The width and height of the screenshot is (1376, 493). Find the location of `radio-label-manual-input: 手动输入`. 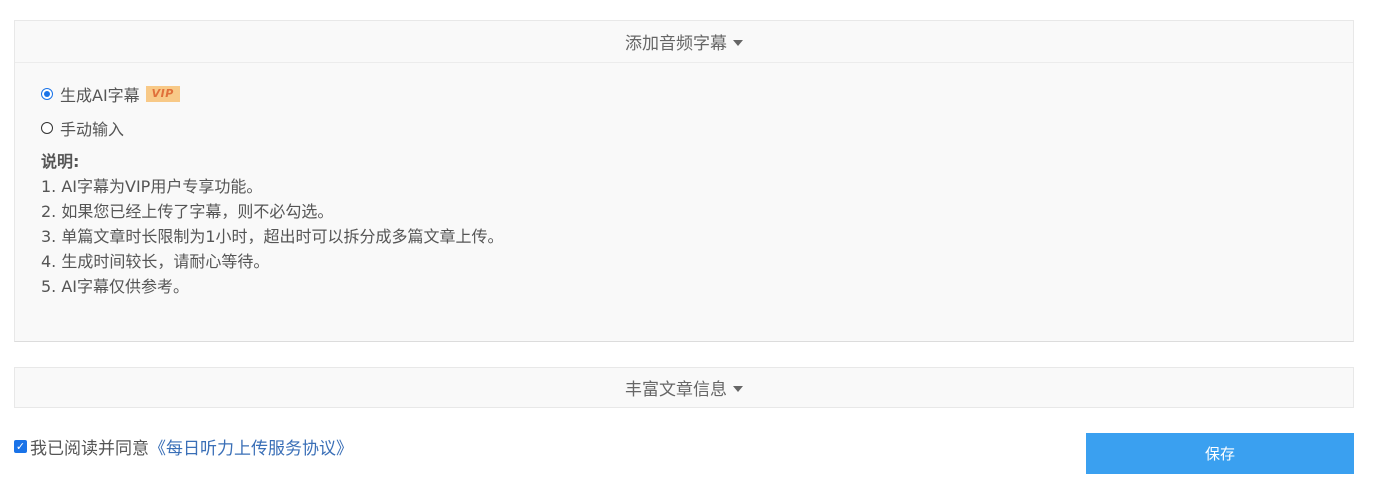

radio-label-manual-input: 手动输入 is located at coordinates (92, 129).